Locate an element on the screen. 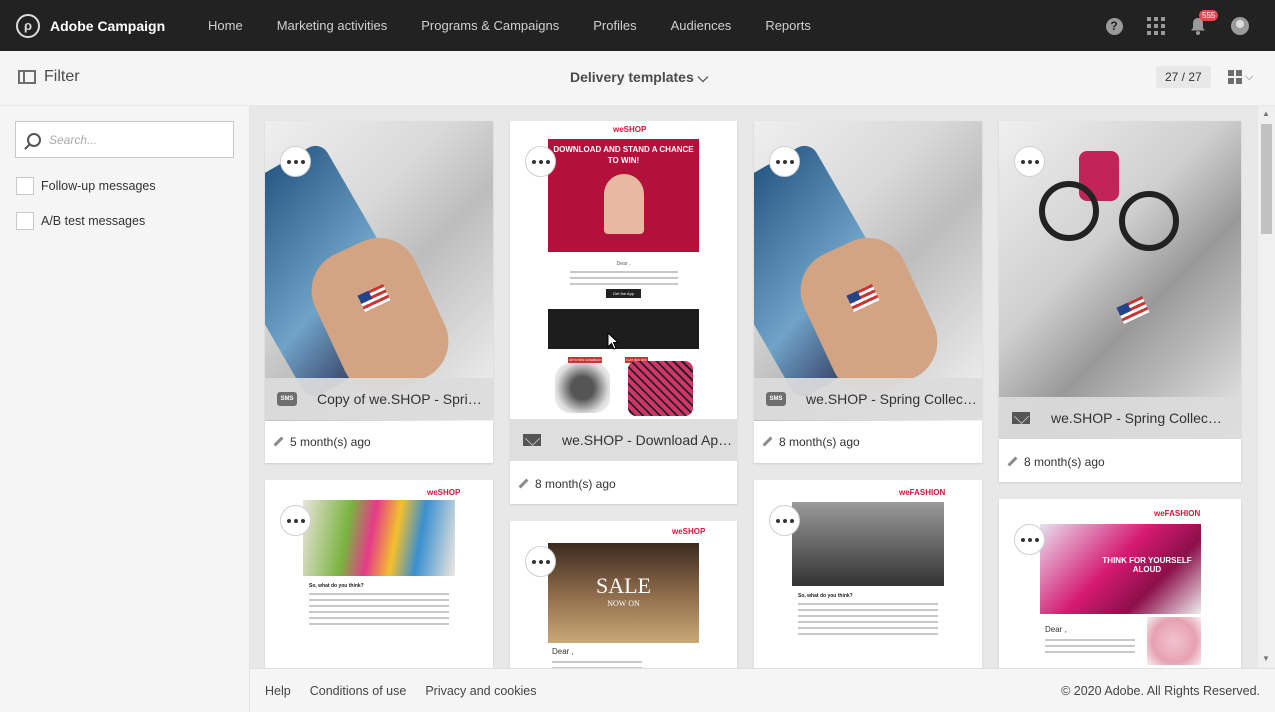 This screenshot has height=712, width=1275. top-right-actions: ? 555 is located at coordinates (1169, 24).